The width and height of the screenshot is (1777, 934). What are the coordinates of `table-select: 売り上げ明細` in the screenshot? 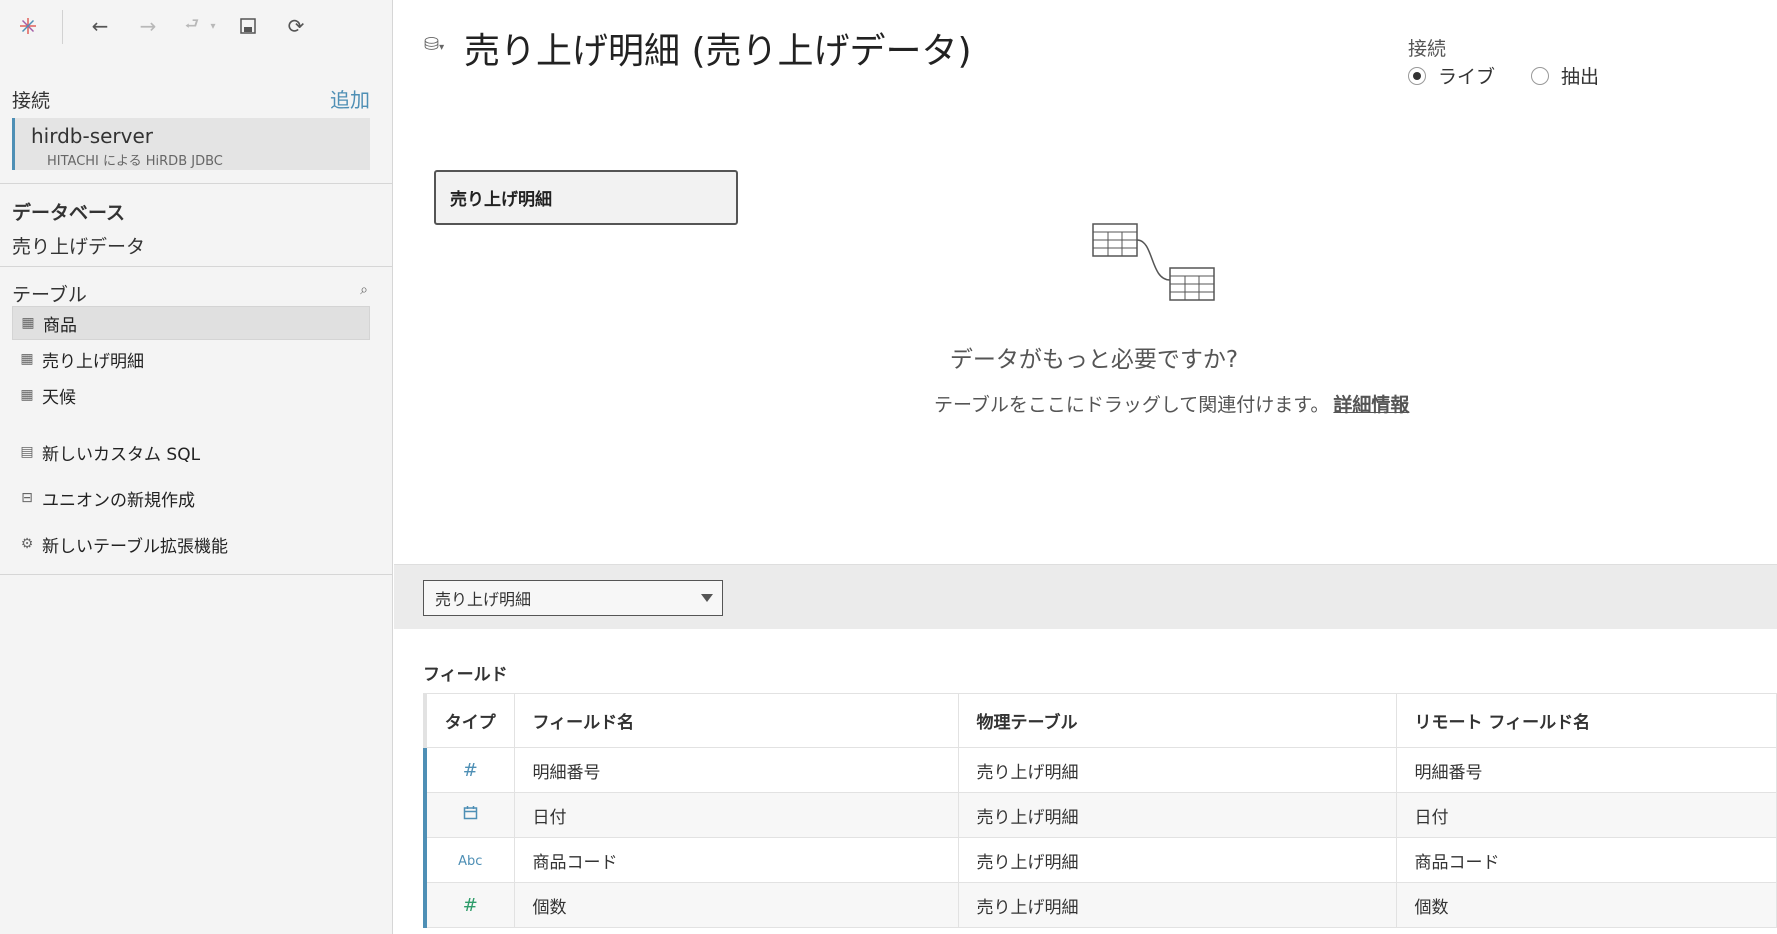 It's located at (573, 598).